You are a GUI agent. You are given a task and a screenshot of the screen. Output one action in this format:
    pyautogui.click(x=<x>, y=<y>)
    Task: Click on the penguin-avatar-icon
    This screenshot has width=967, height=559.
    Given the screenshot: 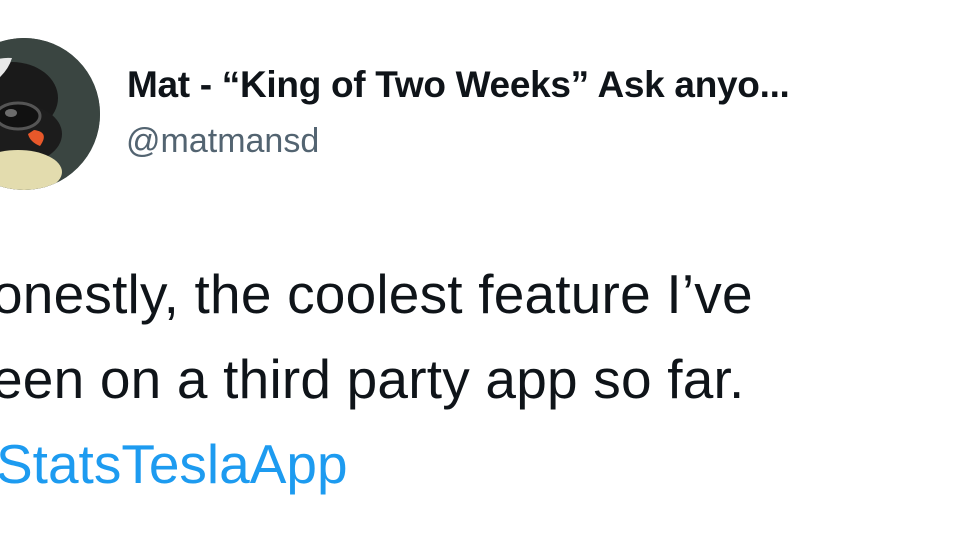 What is the action you would take?
    pyautogui.click(x=50, y=114)
    